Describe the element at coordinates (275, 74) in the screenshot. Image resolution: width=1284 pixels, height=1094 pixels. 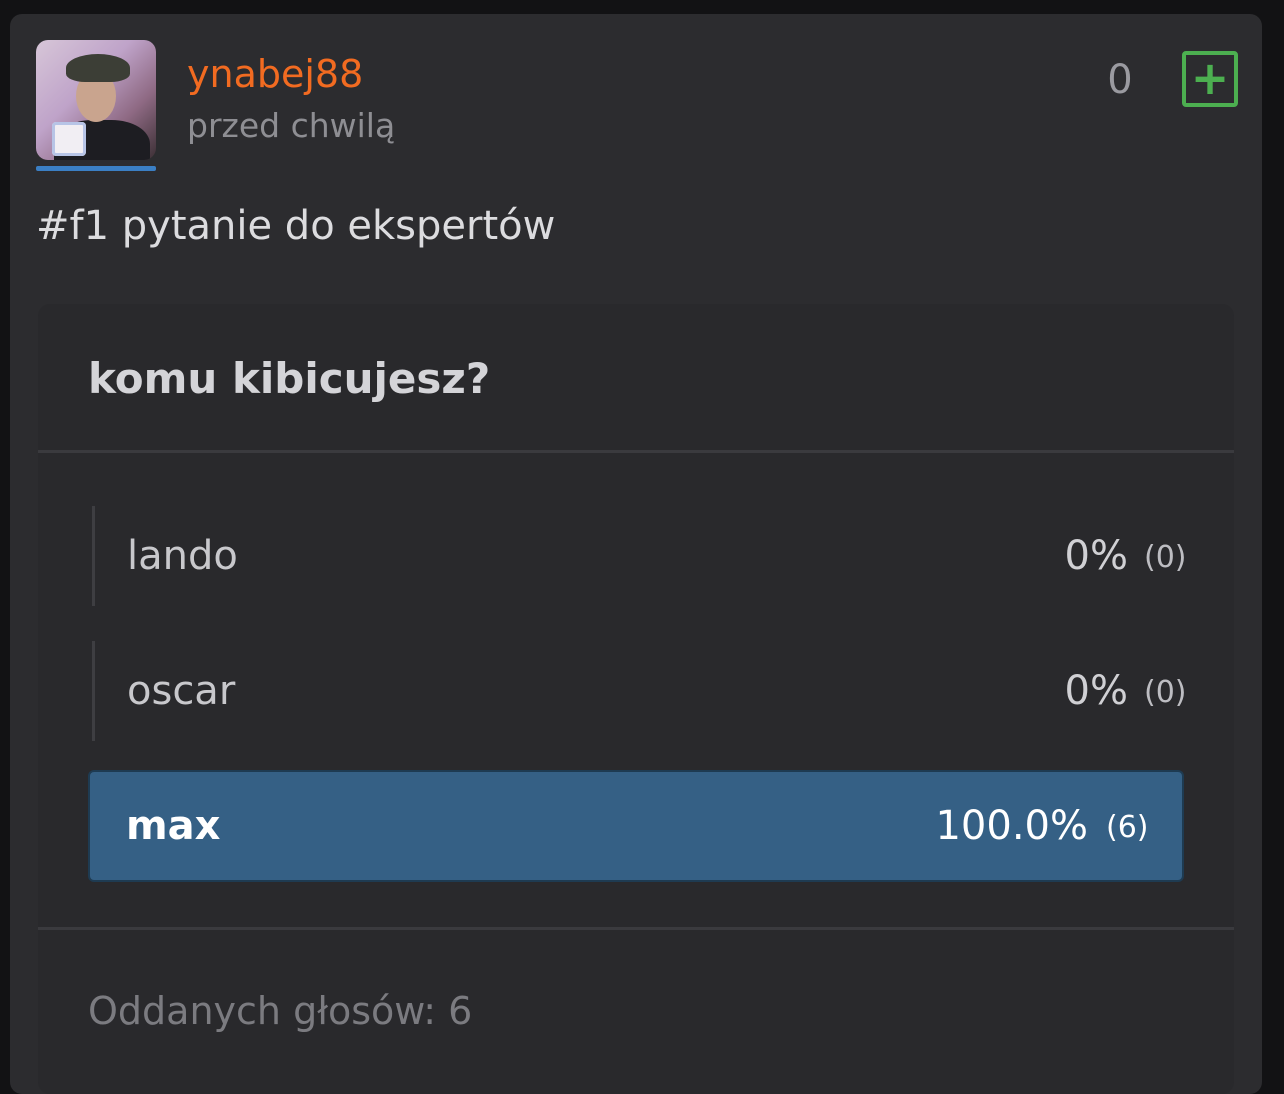
I see `author-username: ynabej88` at that location.